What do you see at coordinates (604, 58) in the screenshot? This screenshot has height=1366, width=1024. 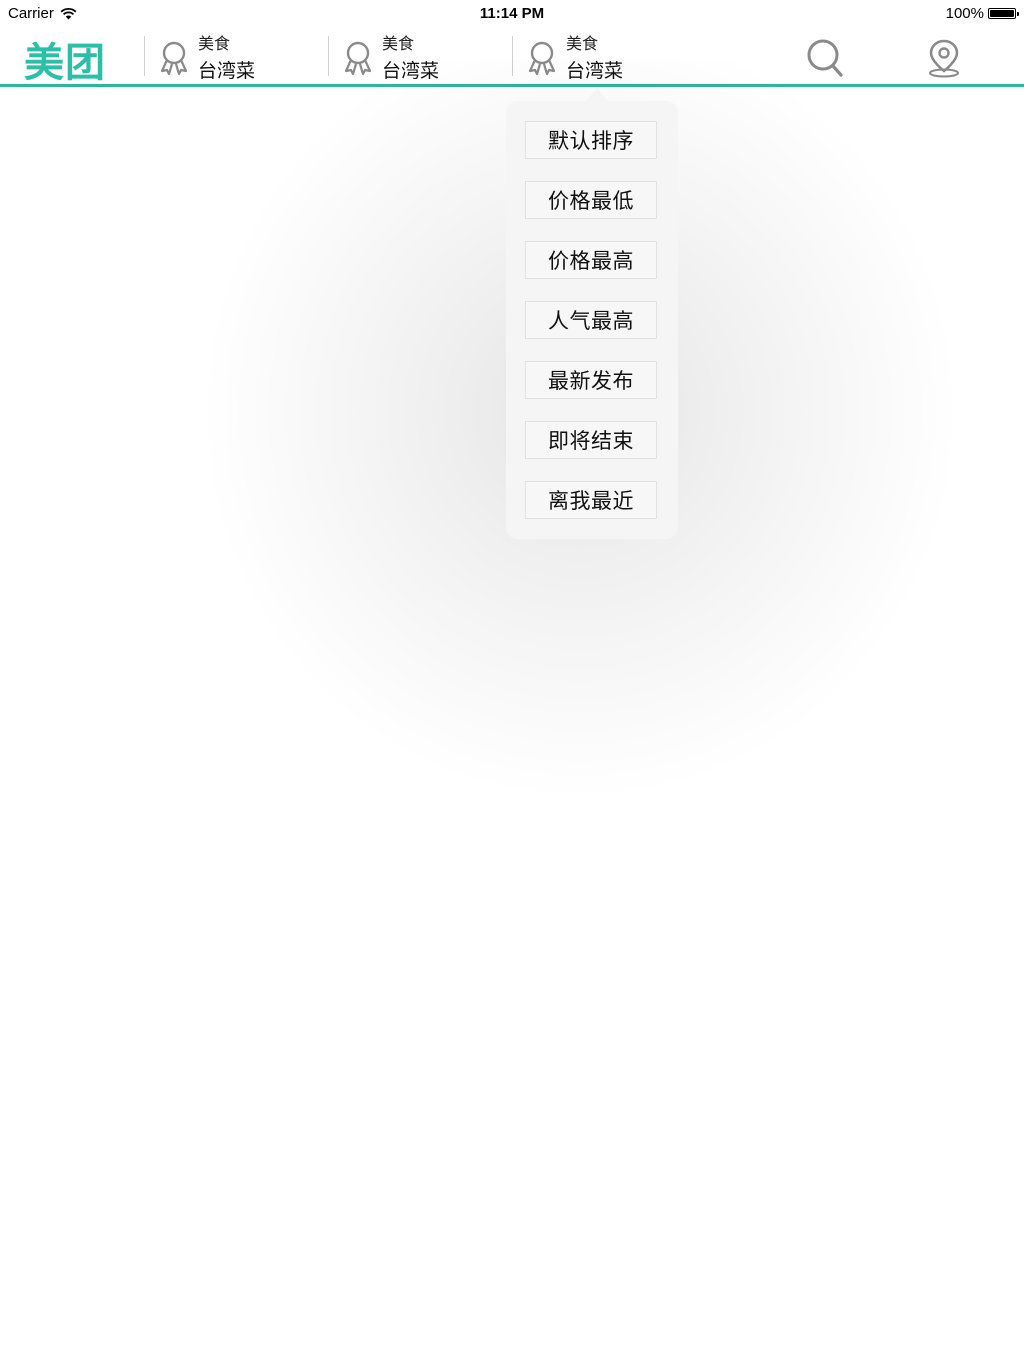 I see `category-selector-3: 美食 台湾菜` at bounding box center [604, 58].